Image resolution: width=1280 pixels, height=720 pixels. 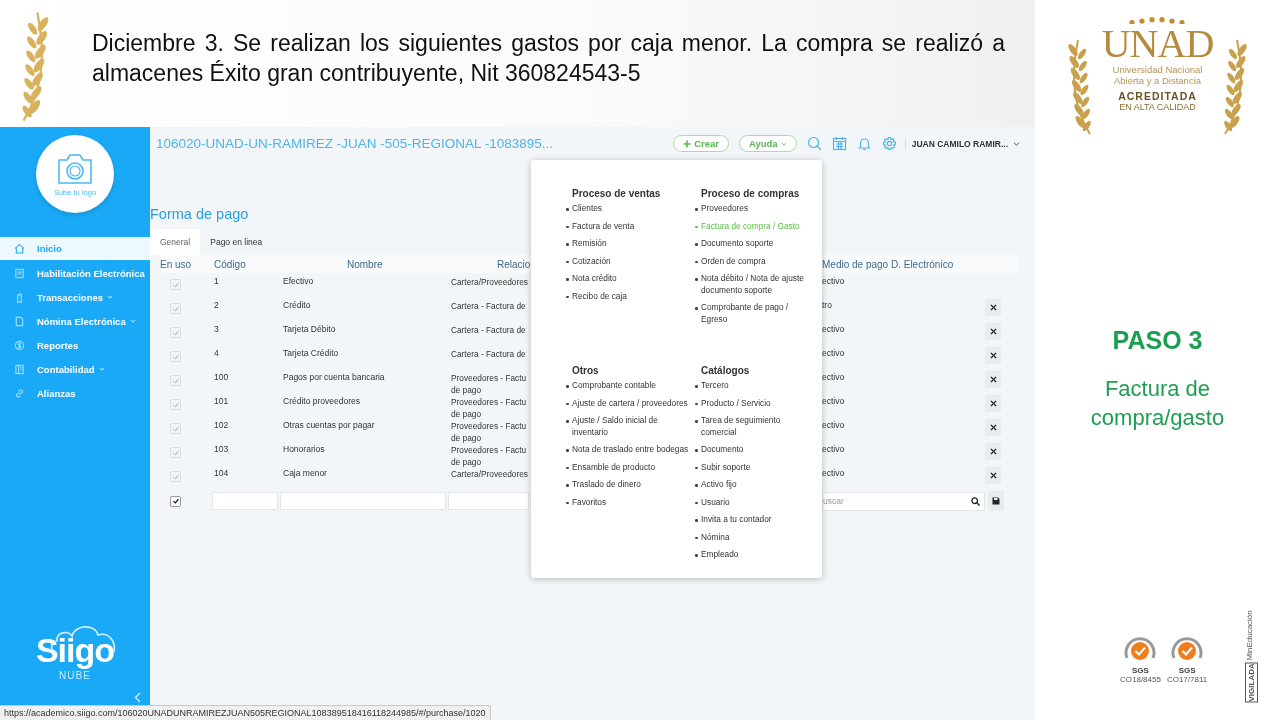 I want to click on menu-item: Subir soporte, so click(x=755, y=467).